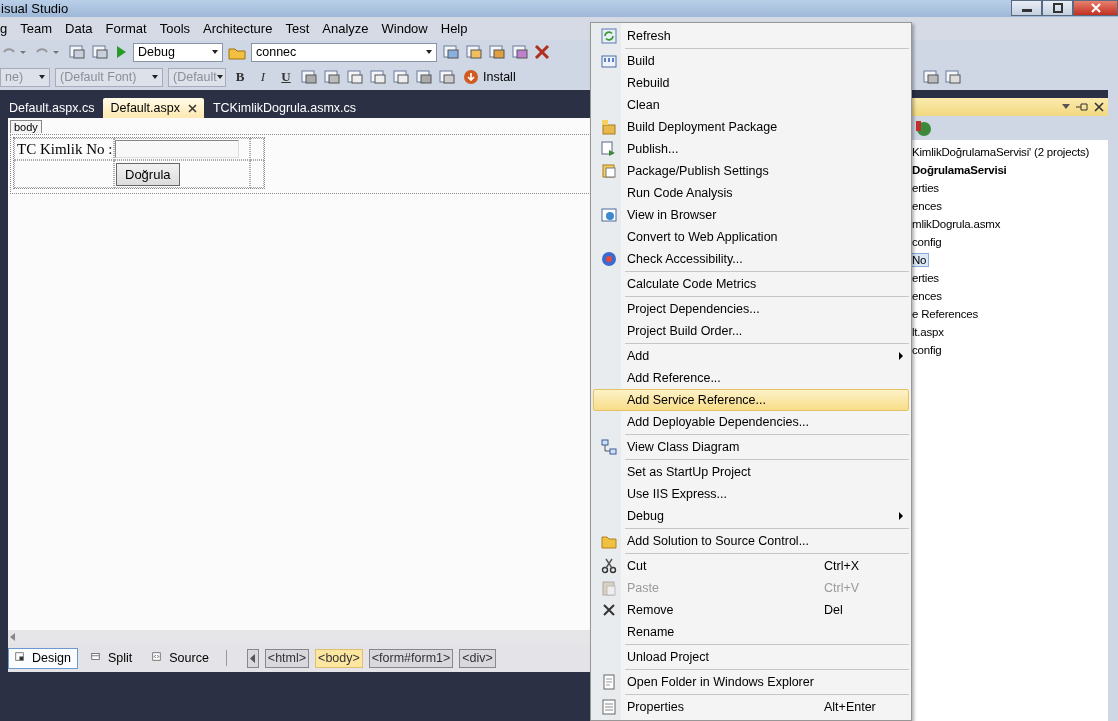 The width and height of the screenshot is (1118, 721). Describe the element at coordinates (609, 171) in the screenshot. I see `settings-icon` at that location.